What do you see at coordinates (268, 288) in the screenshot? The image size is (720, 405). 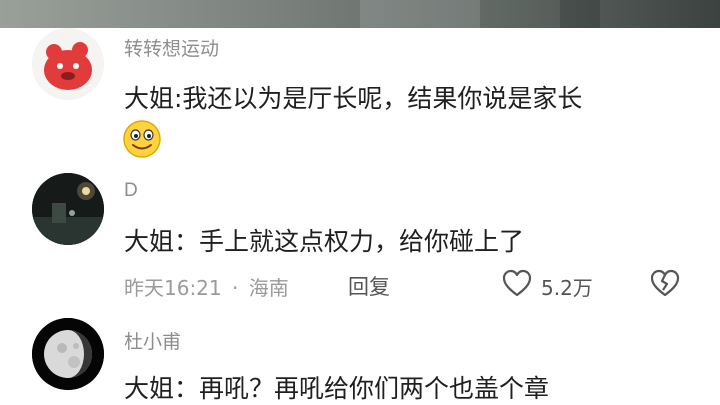 I see `comment-location: 海南` at bounding box center [268, 288].